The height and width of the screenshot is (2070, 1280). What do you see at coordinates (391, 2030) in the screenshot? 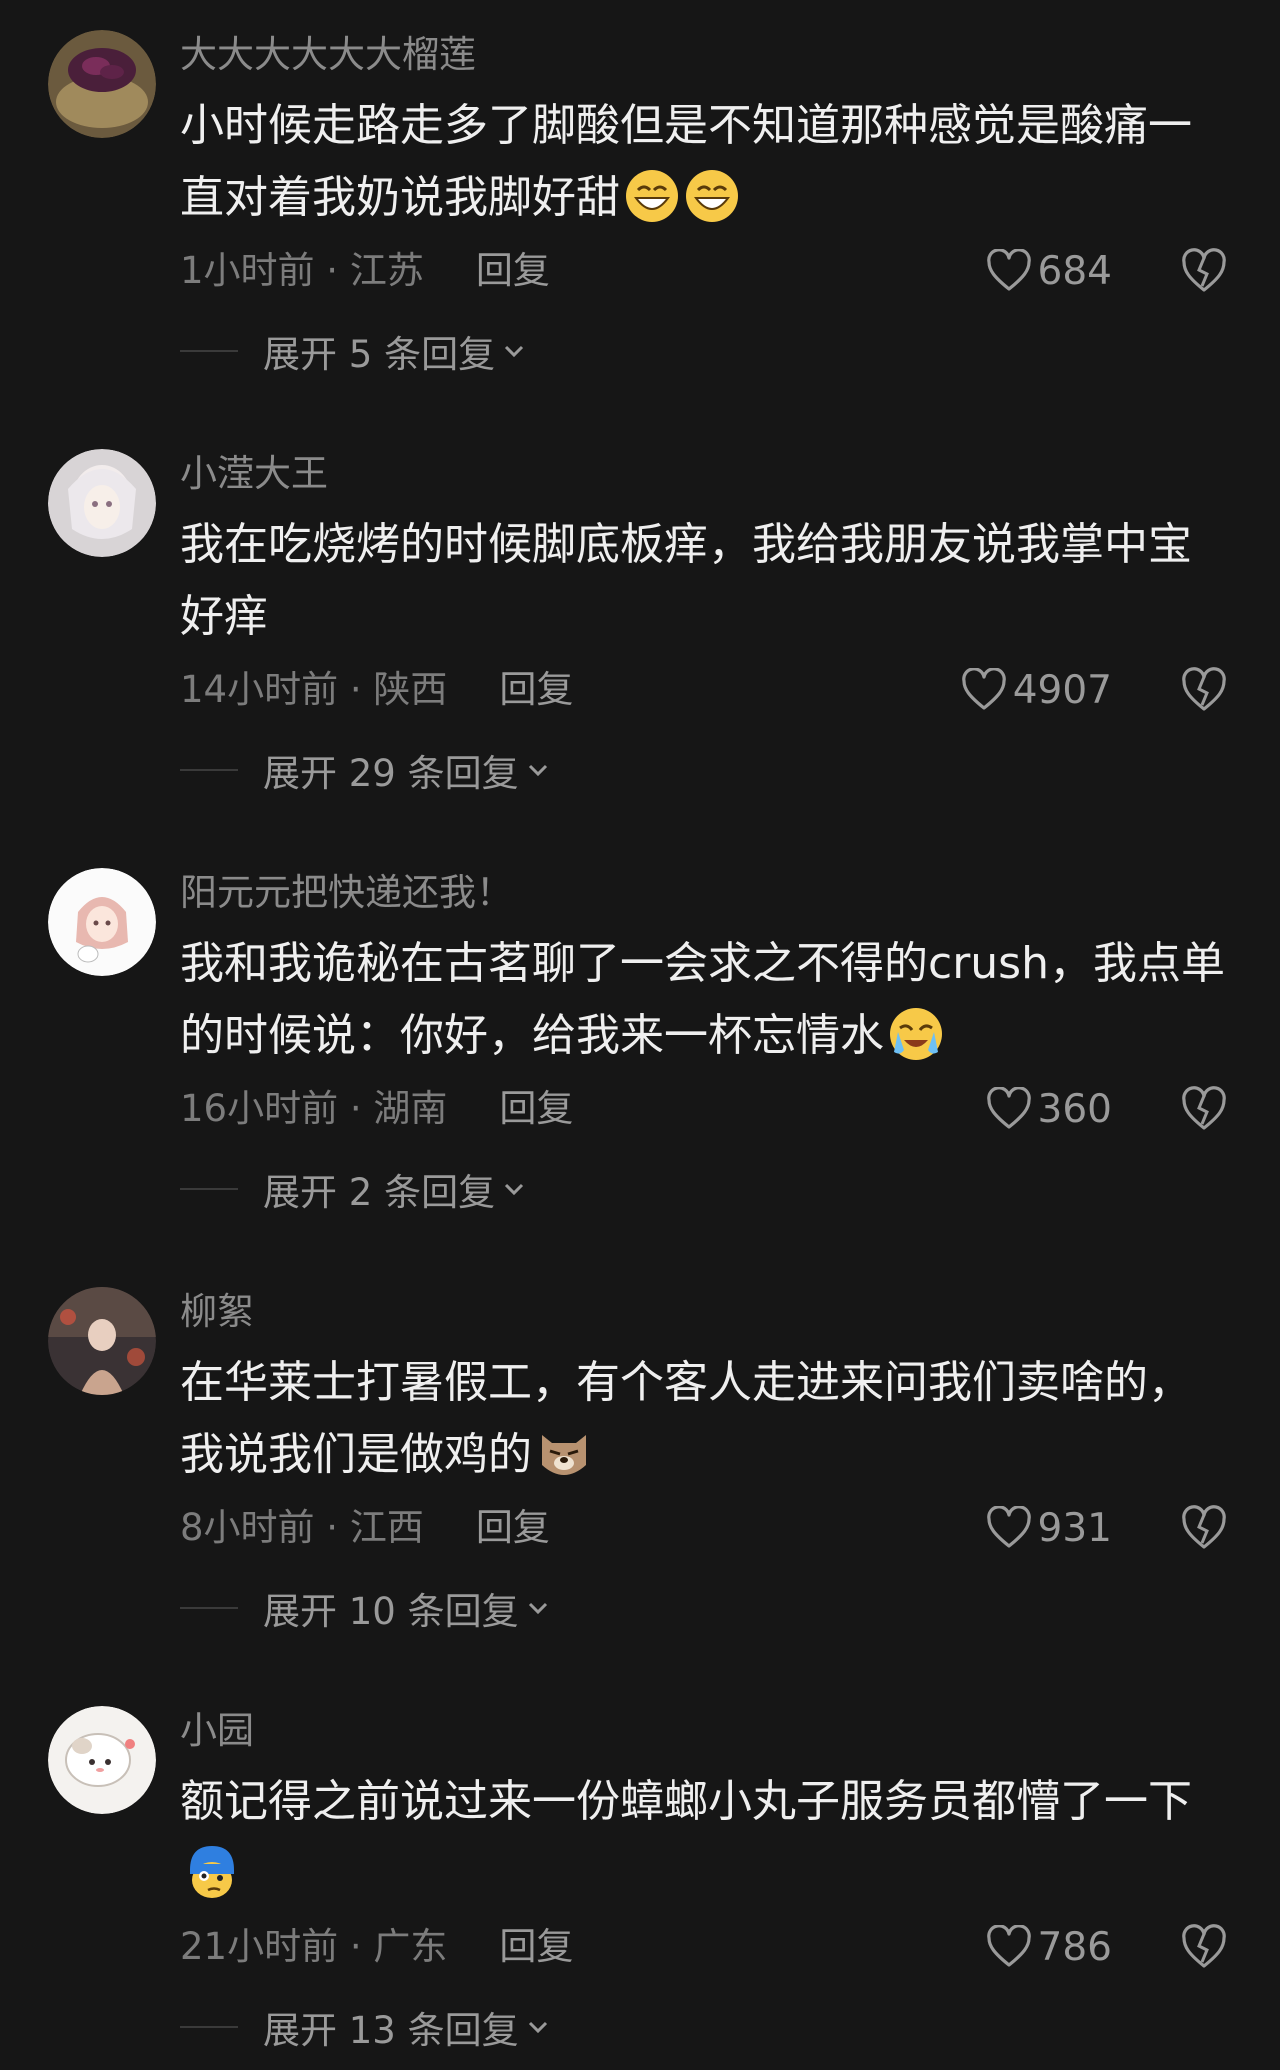
I see `expand-replies-label: 展开 13 条回复` at bounding box center [391, 2030].